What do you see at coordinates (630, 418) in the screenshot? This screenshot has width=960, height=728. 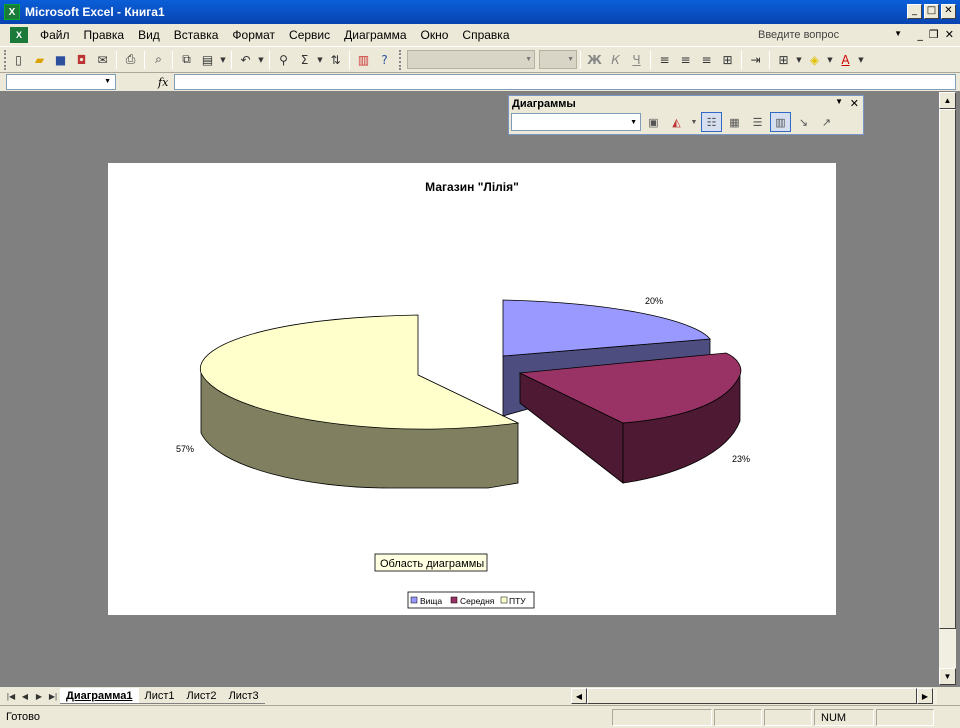 I see `pie-slice-serednya` at bounding box center [630, 418].